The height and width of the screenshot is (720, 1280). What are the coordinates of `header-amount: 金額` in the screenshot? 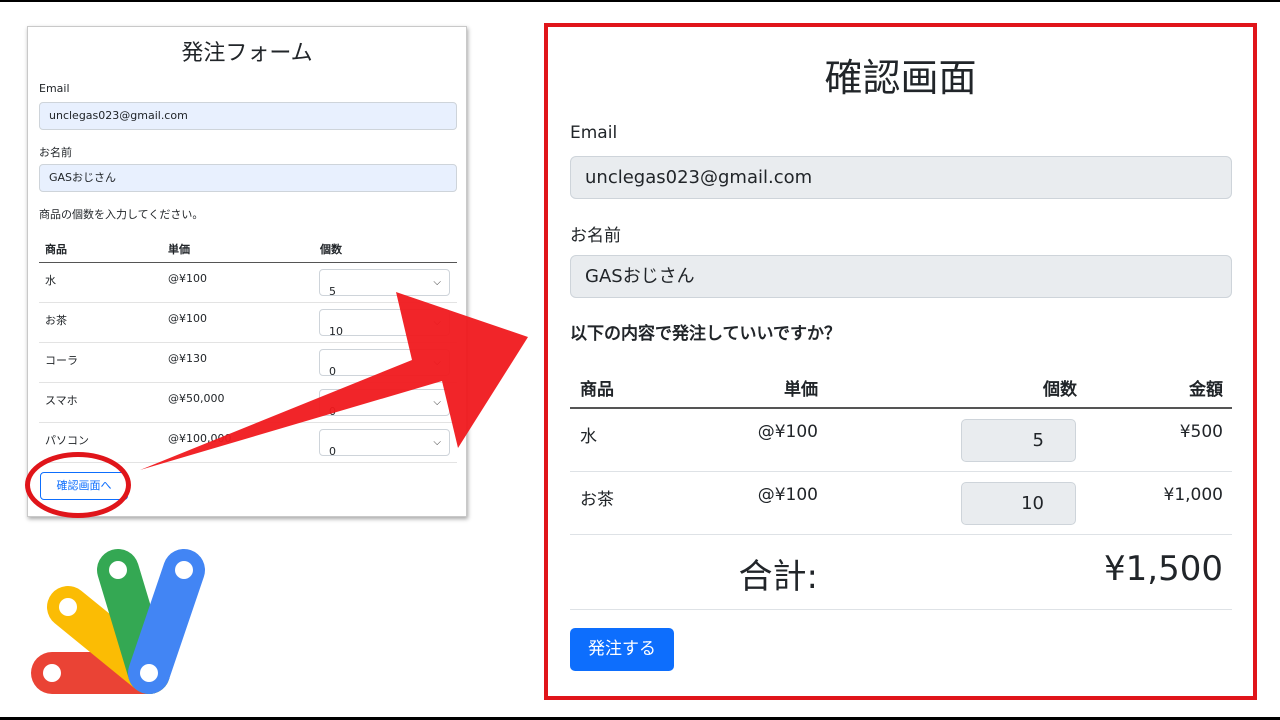 It's located at (1206, 390).